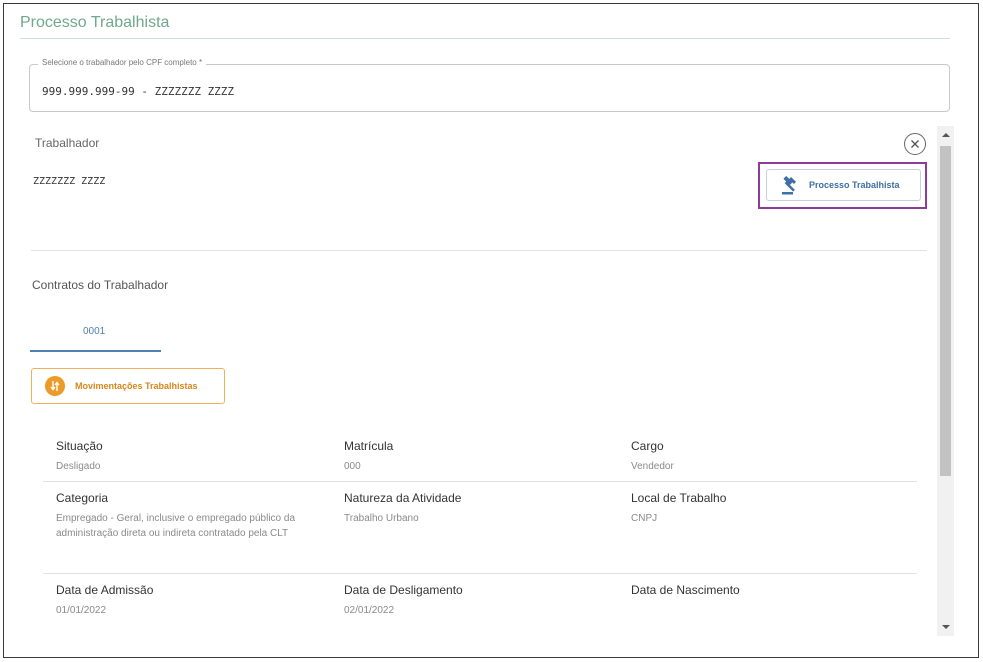  Describe the element at coordinates (766, 593) in the screenshot. I see `detail-data-nascimento: Data de Nascimento` at that location.